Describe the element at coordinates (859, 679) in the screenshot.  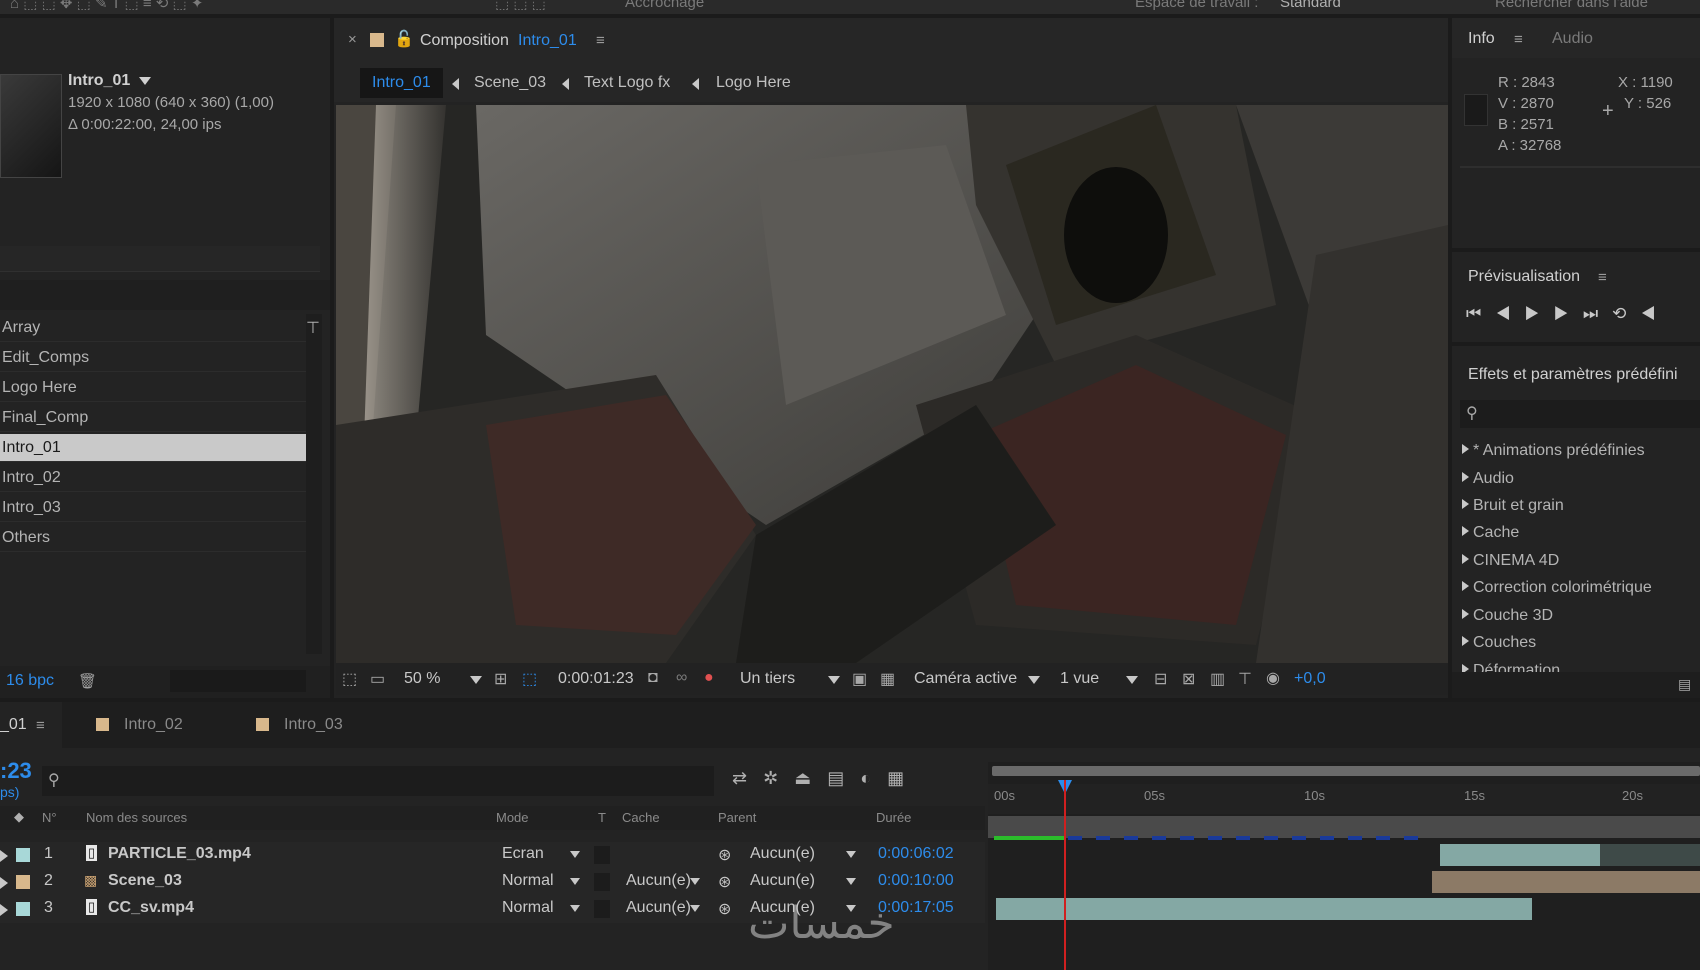
I see `region-icon: ▣` at that location.